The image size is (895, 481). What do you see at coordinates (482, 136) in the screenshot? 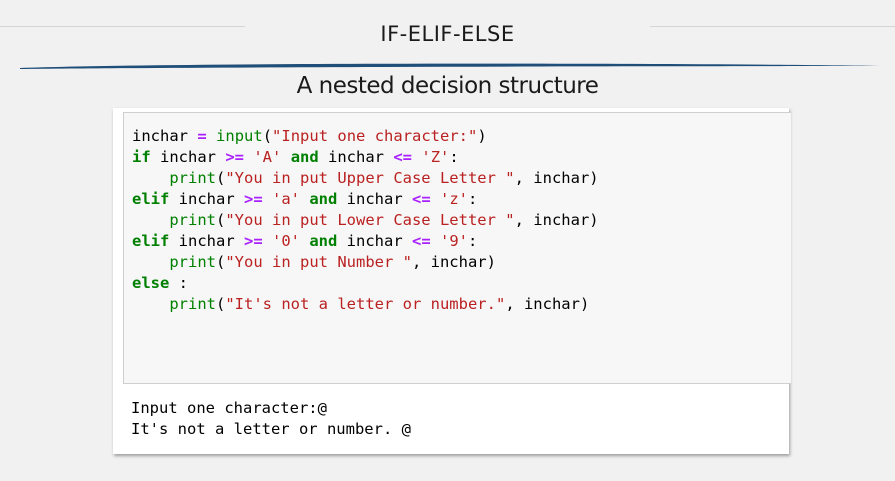
I see `code-token: )` at bounding box center [482, 136].